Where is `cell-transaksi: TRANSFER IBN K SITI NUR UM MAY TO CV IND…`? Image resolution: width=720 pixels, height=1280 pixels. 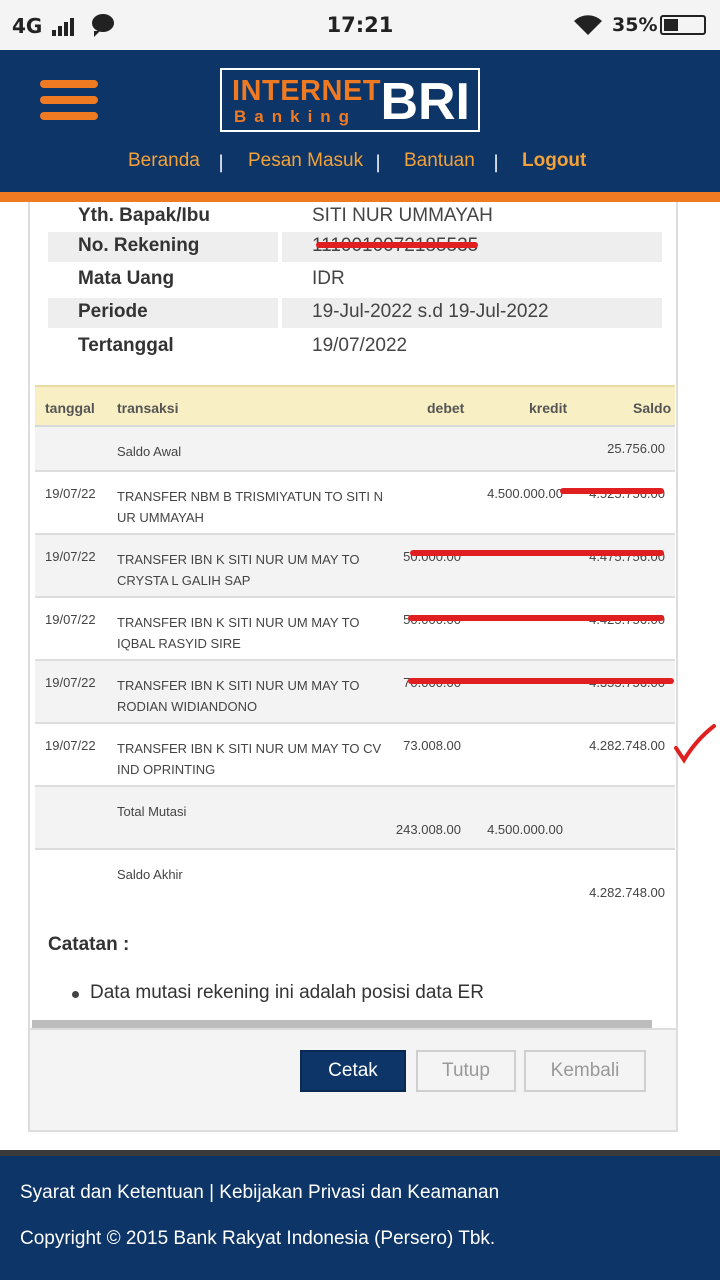 cell-transaksi: TRANSFER IBN K SITI NUR UM MAY TO CV IND… is located at coordinates (249, 759).